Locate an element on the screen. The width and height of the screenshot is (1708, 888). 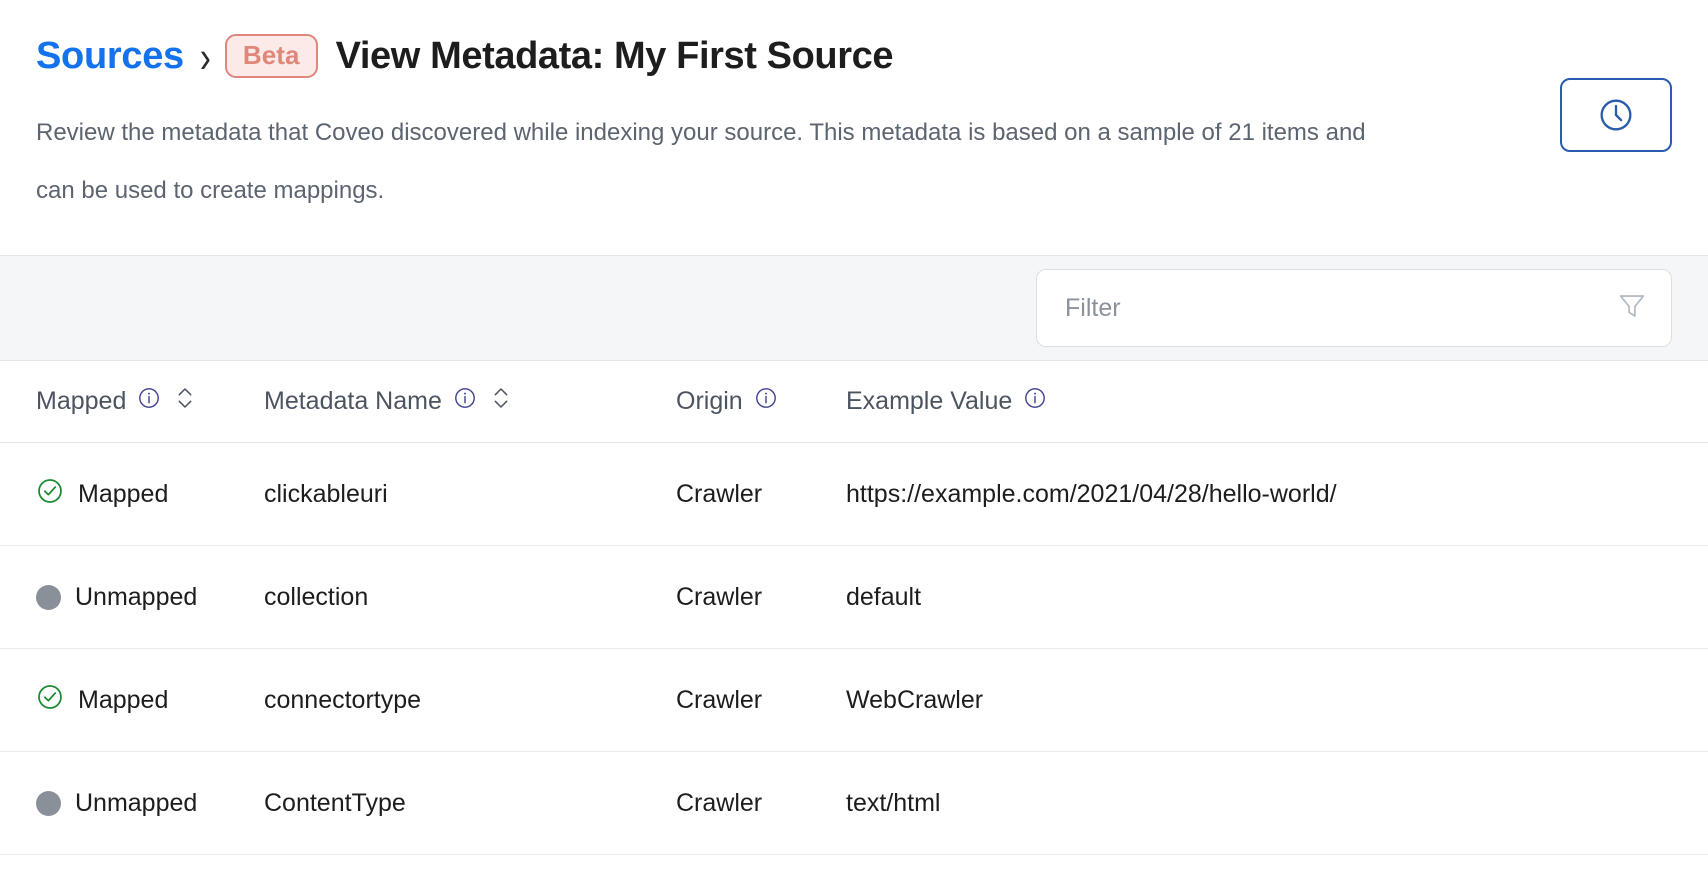
history-button is located at coordinates (1616, 115).